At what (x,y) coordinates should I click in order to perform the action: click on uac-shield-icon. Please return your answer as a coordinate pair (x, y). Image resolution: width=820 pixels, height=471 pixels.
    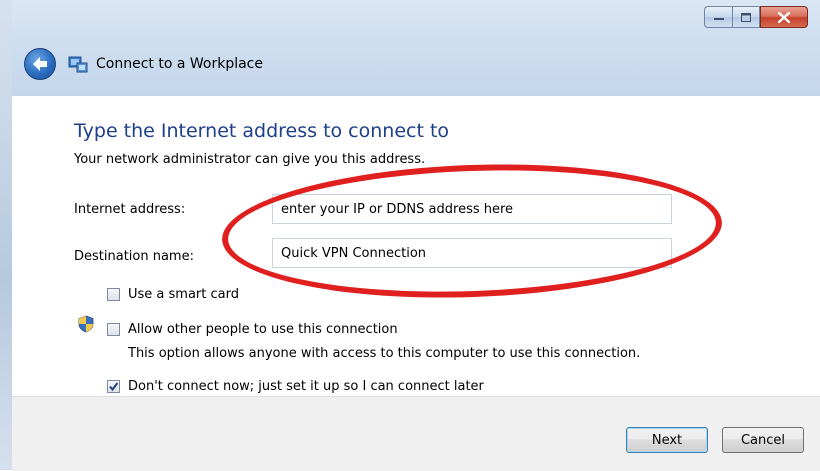
    Looking at the image, I should click on (86, 324).